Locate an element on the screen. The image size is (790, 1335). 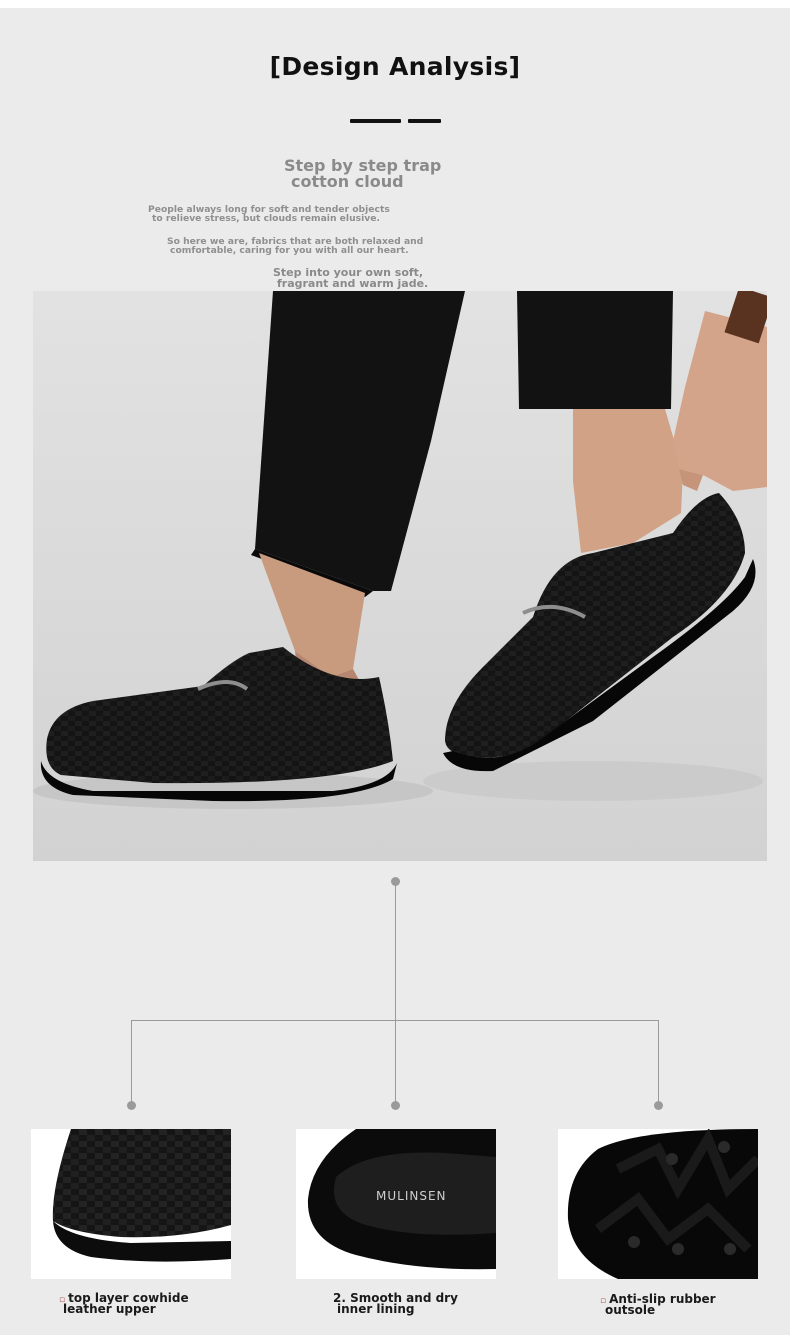
feature-image-lining: MULINSEN is located at coordinates (396, 1204).